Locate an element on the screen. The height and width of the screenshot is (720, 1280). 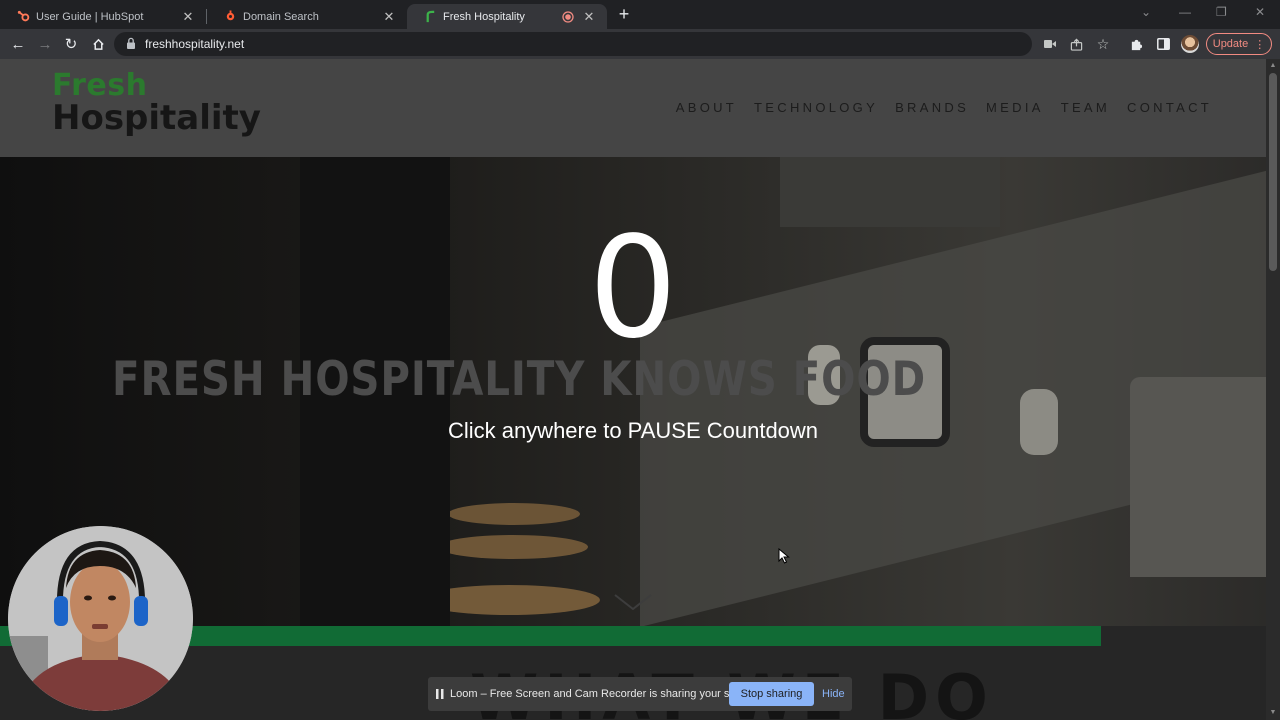
update-label: Update is located at coordinates (1230, 44).